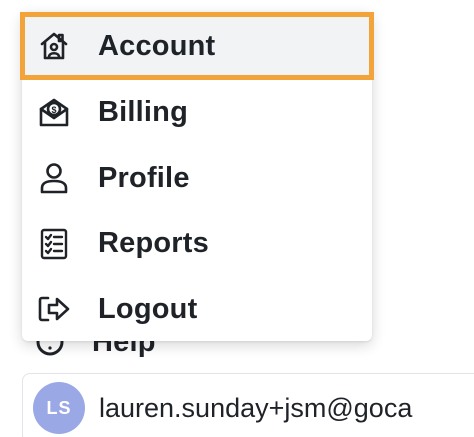  What do you see at coordinates (54, 46) in the screenshot?
I see `home-icon` at bounding box center [54, 46].